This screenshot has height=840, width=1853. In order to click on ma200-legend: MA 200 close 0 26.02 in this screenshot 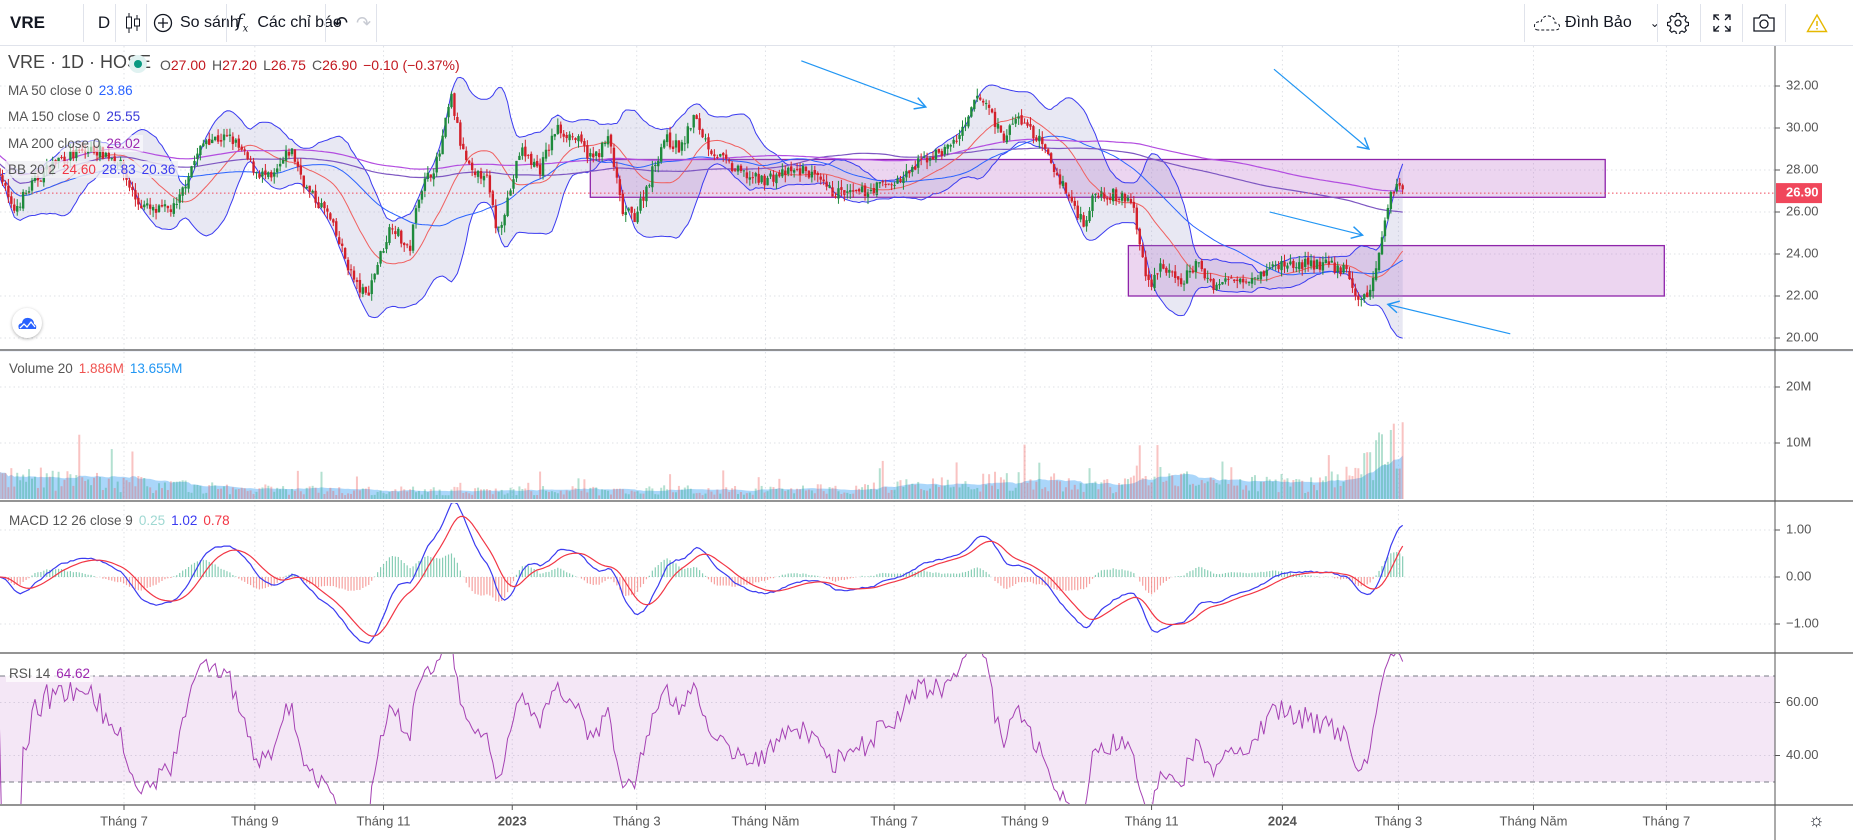, I will do `click(74, 143)`.